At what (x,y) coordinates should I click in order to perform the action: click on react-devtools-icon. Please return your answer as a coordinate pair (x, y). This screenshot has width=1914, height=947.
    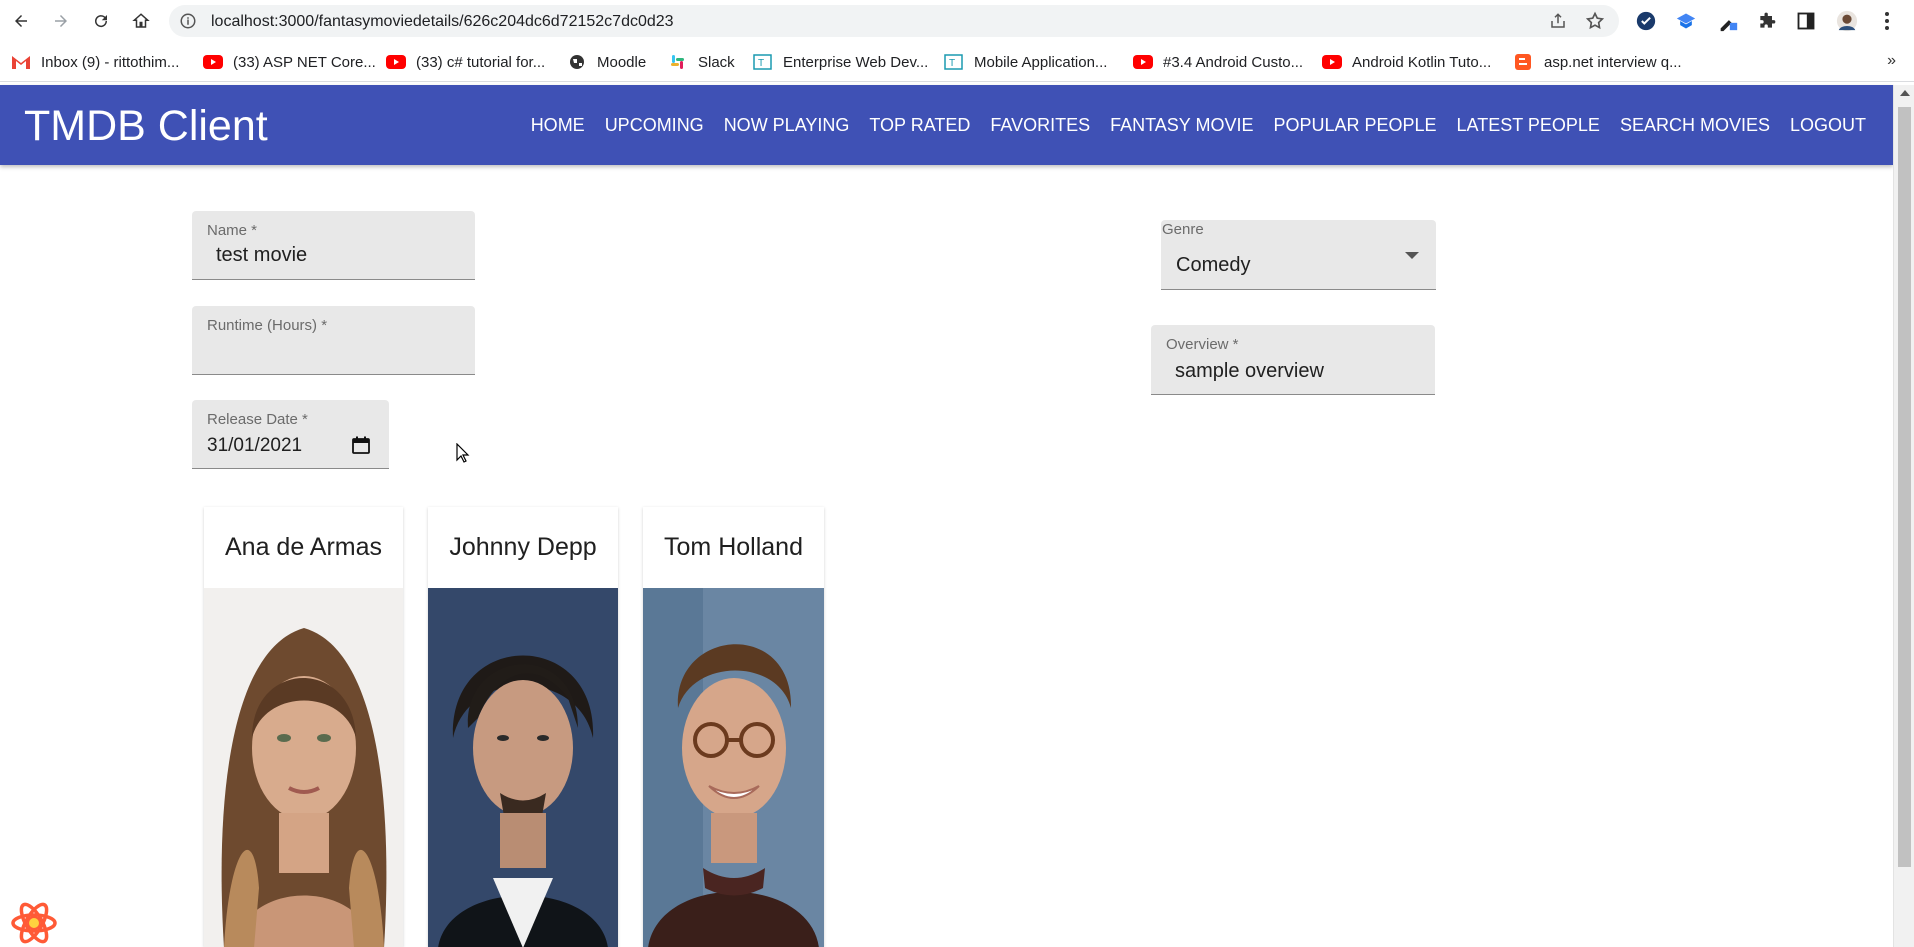
    Looking at the image, I should click on (34, 923).